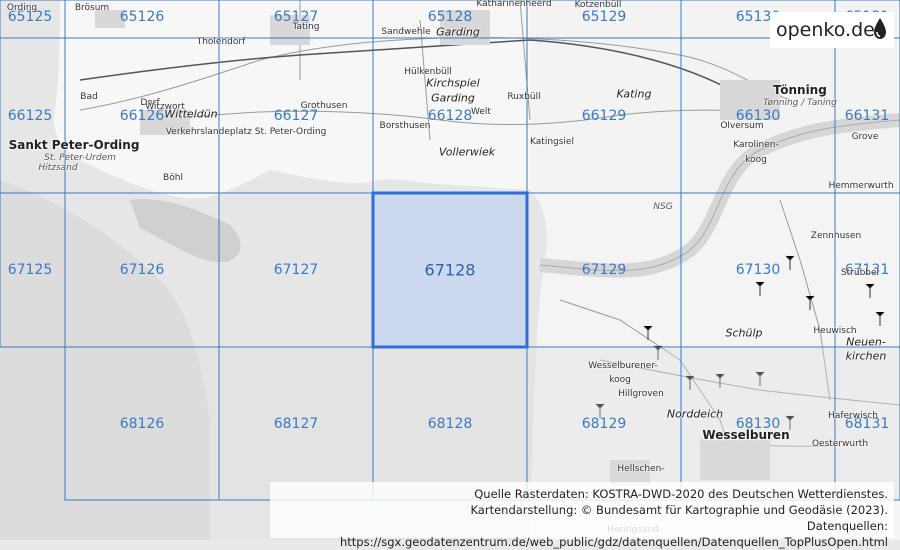 Image resolution: width=900 pixels, height=550 pixels. What do you see at coordinates (324, 106) in the screenshot?
I see `place-label: Grothusen` at bounding box center [324, 106].